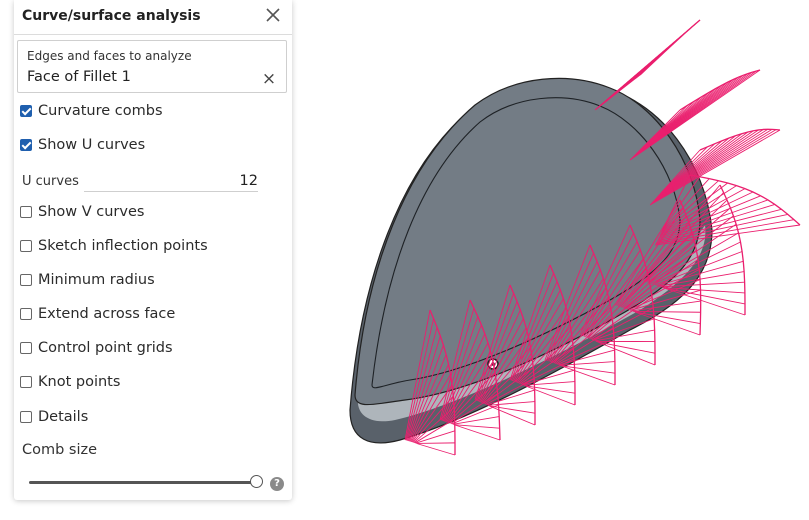 The height and width of the screenshot is (520, 809). I want to click on details-checkbox, so click(26, 417).